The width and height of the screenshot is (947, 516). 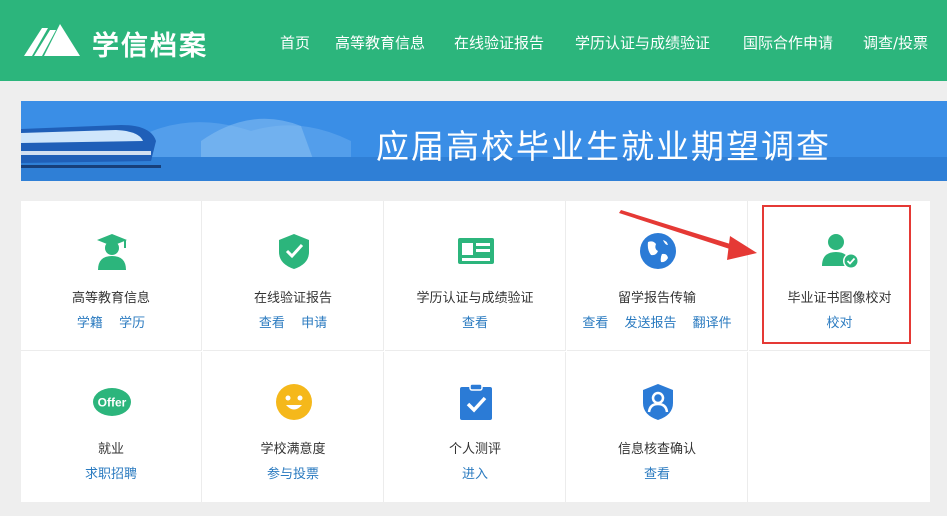 I want to click on empty-cell, so click(x=839, y=427).